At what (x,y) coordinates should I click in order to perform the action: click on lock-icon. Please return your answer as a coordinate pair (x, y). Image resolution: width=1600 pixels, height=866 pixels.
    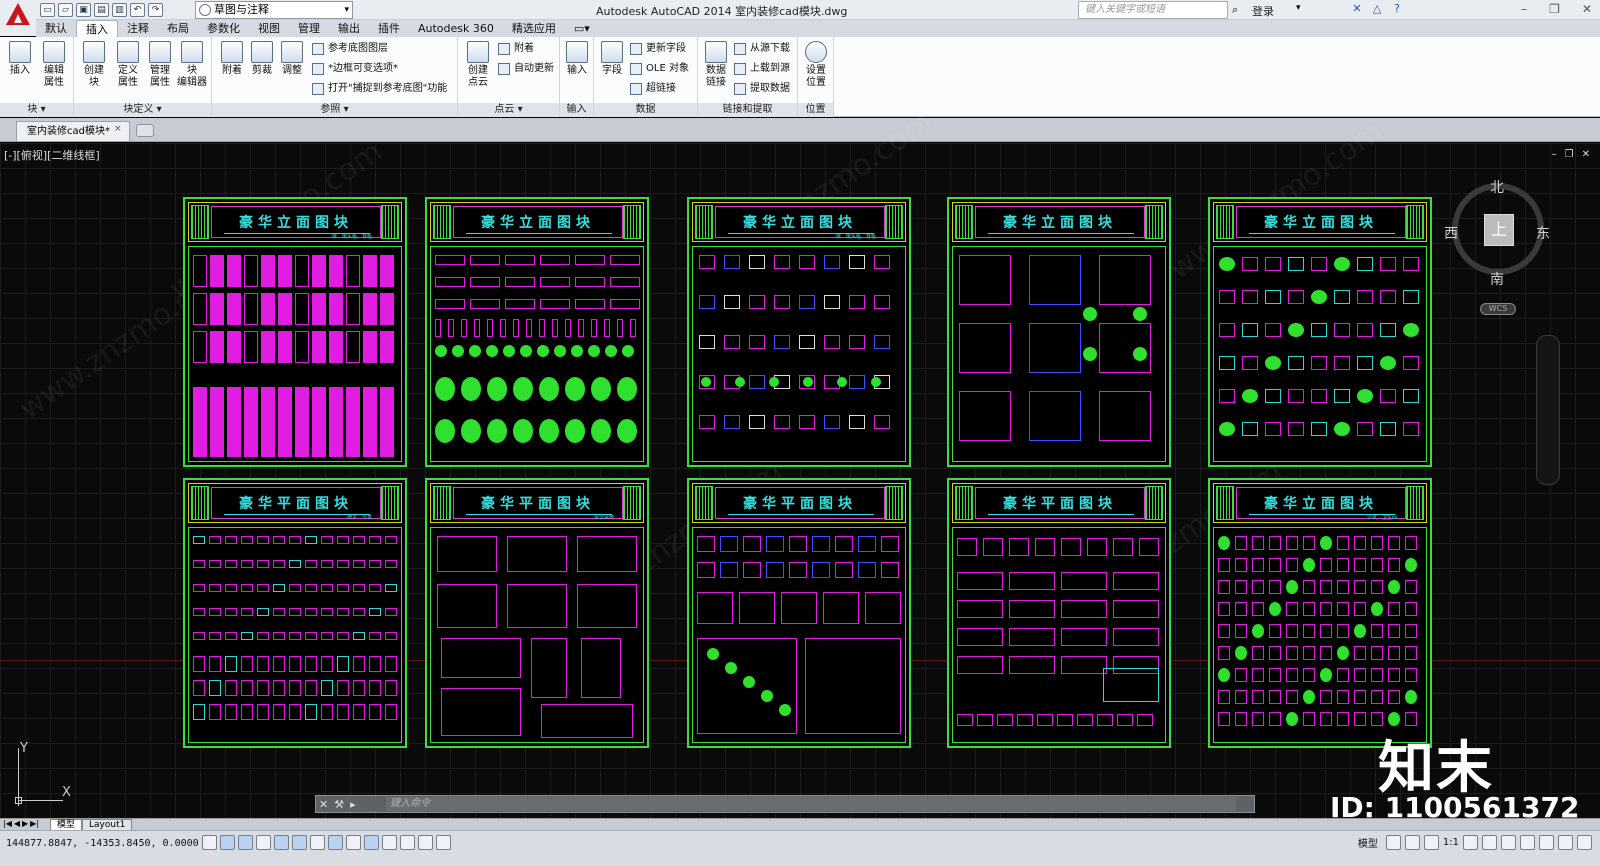
    Looking at the image, I should click on (1527, 842).